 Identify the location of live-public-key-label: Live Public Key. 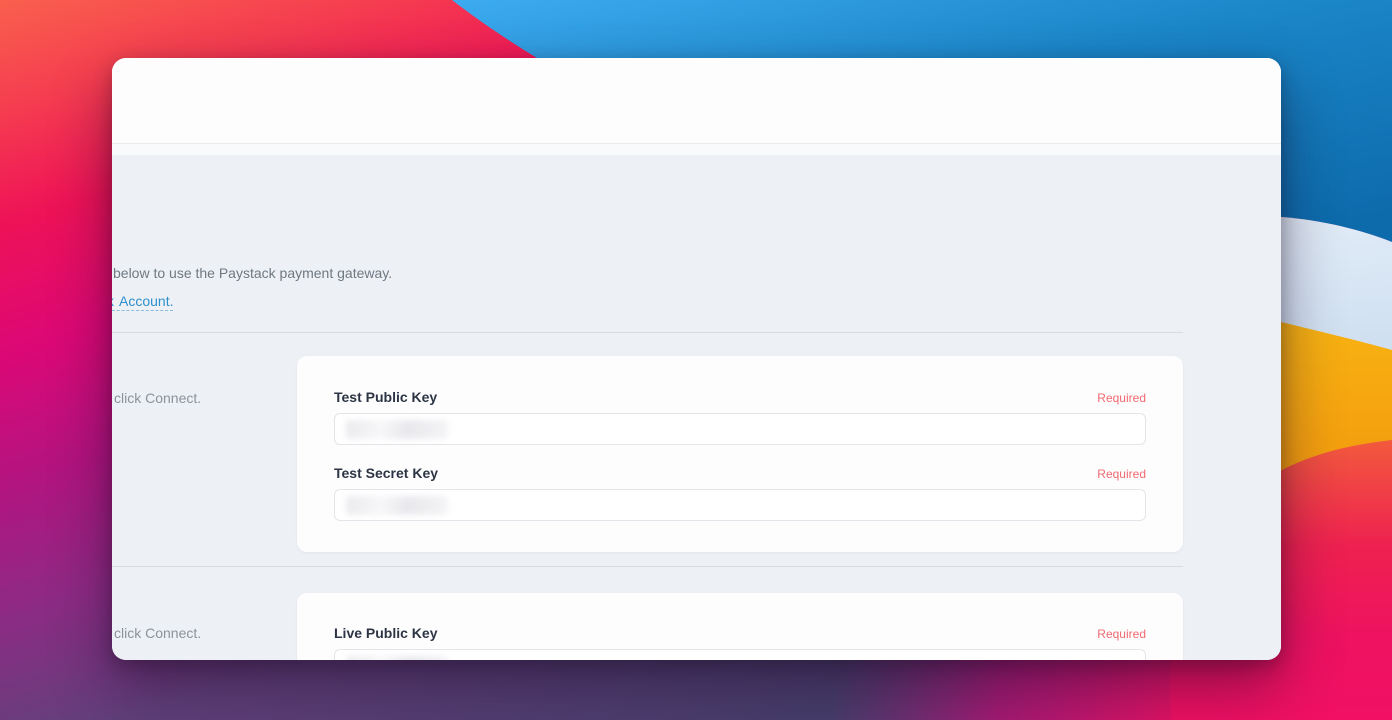
(386, 633).